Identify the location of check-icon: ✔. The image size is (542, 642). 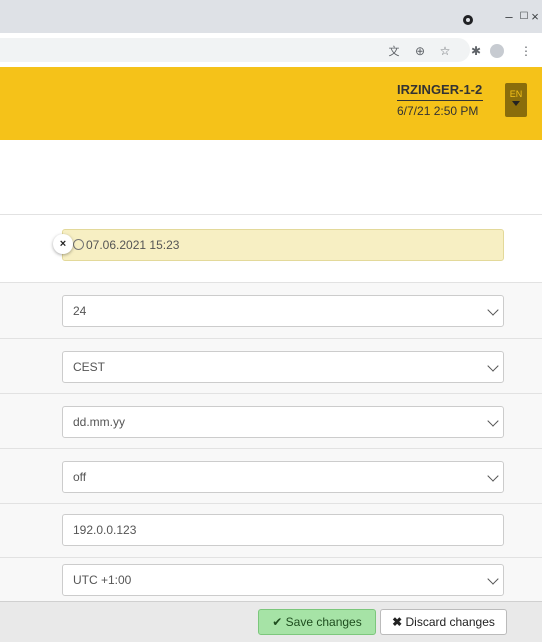
(277, 622).